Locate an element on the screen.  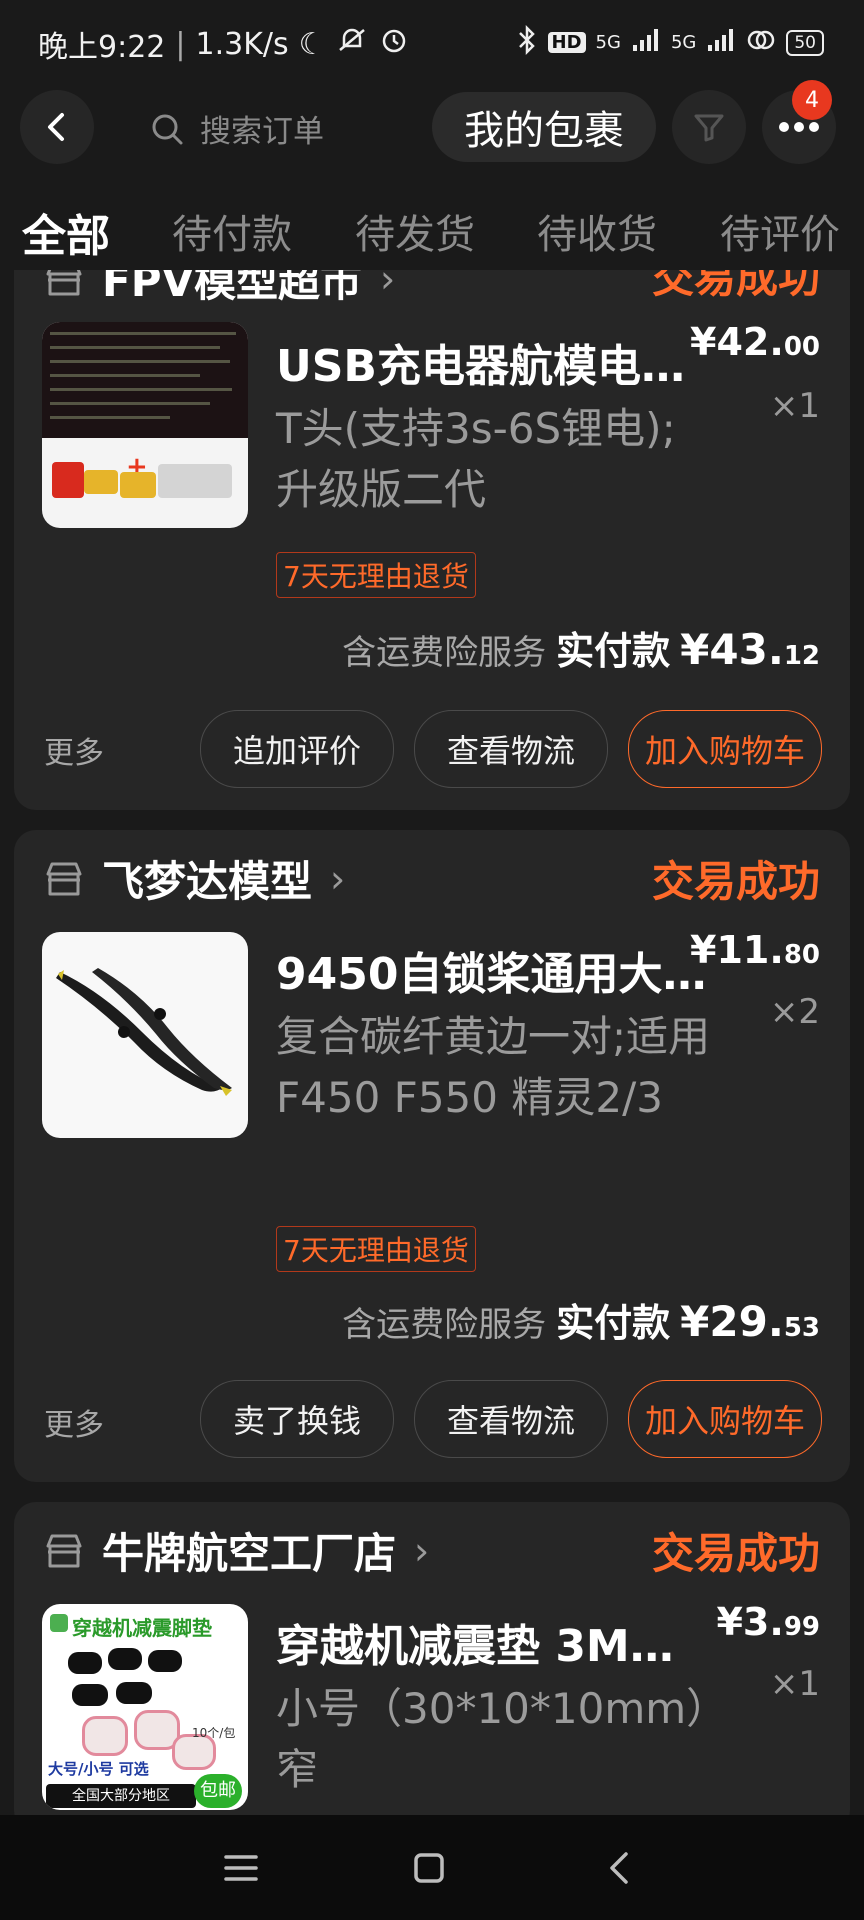
product-spec: 复合碳纤黄边一对;适用F450 F550 精灵2/3 is located at coordinates (493, 1067).